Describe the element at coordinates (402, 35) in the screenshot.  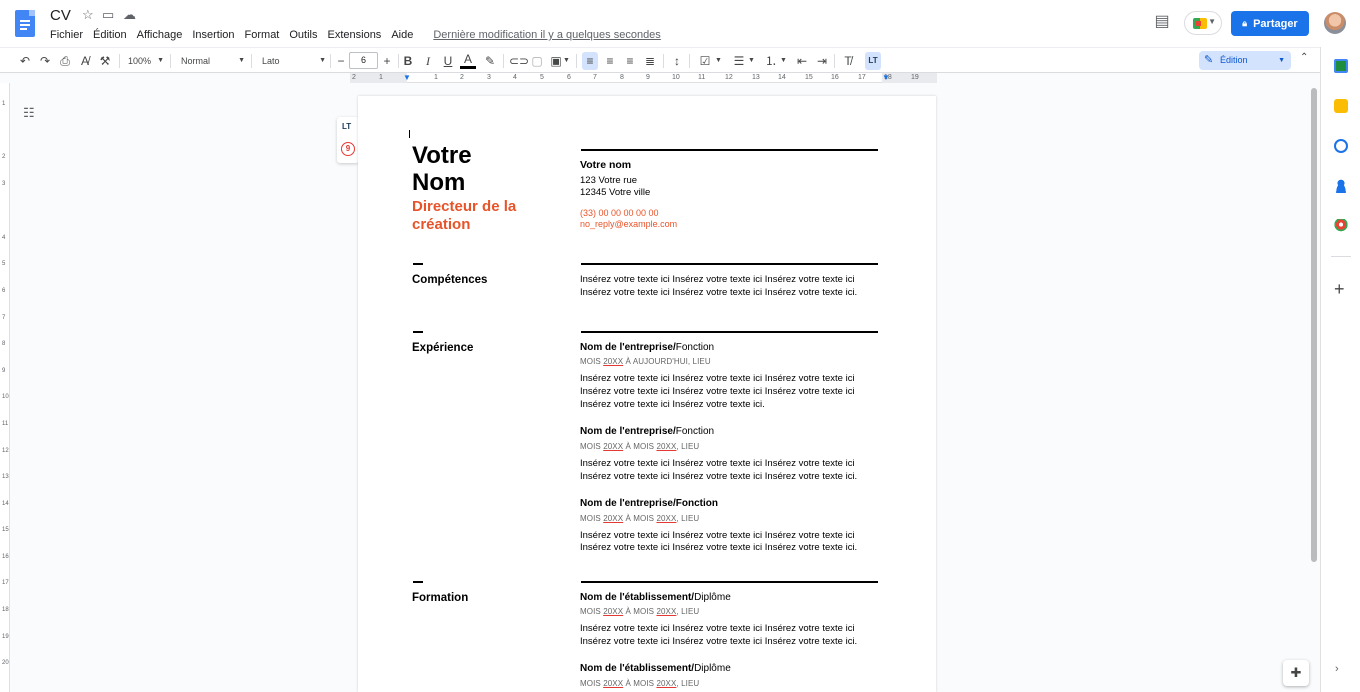
I see `menu-aide: Aide` at that location.